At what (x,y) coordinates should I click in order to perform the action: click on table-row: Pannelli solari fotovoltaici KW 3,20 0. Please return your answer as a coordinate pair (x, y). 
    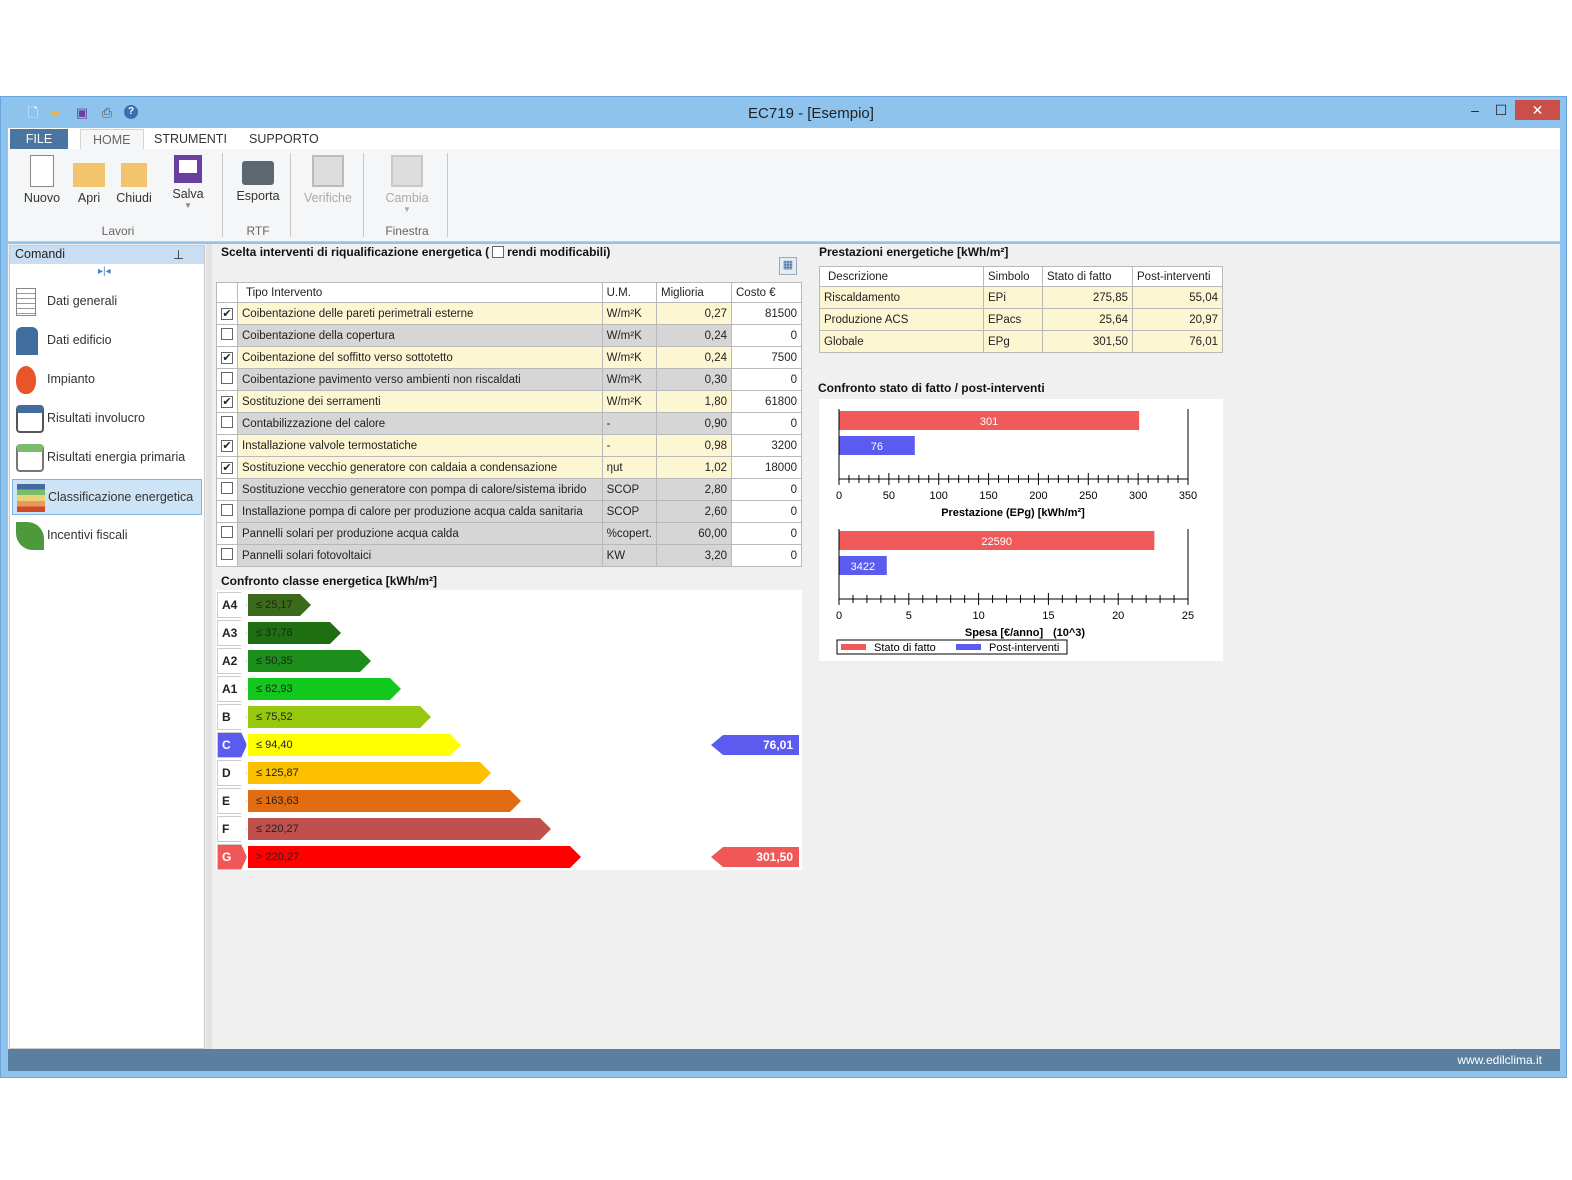
    Looking at the image, I should click on (509, 555).